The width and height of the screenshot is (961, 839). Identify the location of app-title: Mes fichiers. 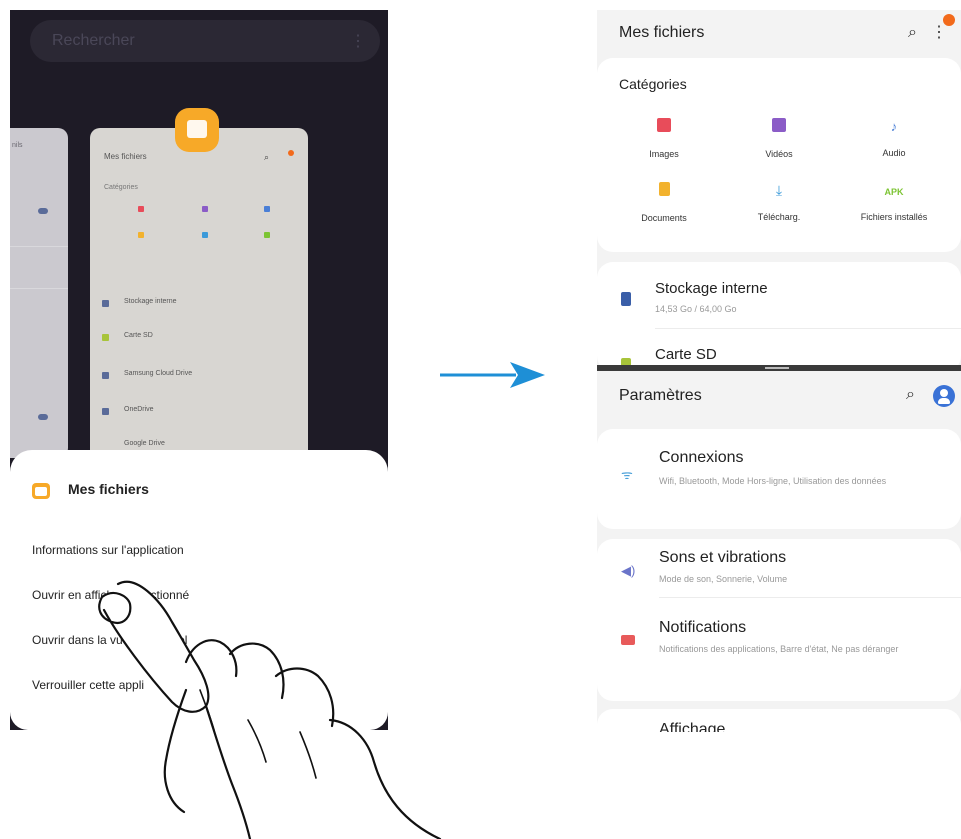
(662, 32).